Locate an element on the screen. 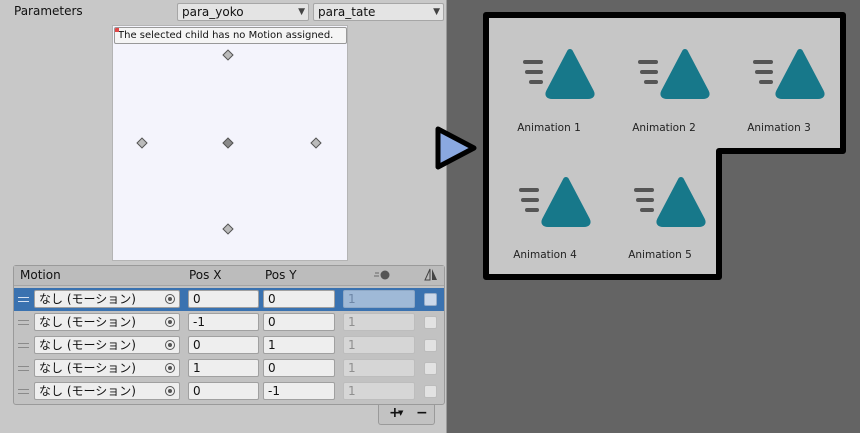 Image resolution: width=860 pixels, height=433 pixels. table-row: なし (モーション) 0 -1 1 is located at coordinates (229, 391).